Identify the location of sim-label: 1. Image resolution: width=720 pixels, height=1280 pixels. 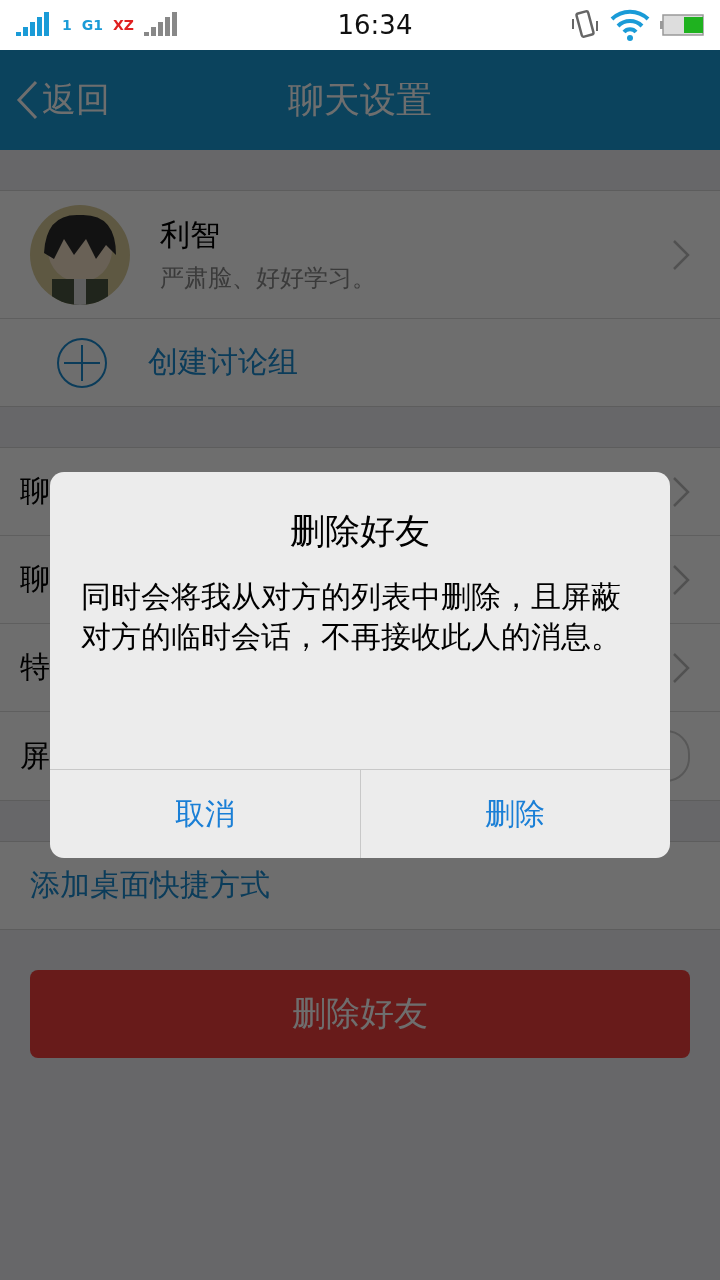
(67, 25).